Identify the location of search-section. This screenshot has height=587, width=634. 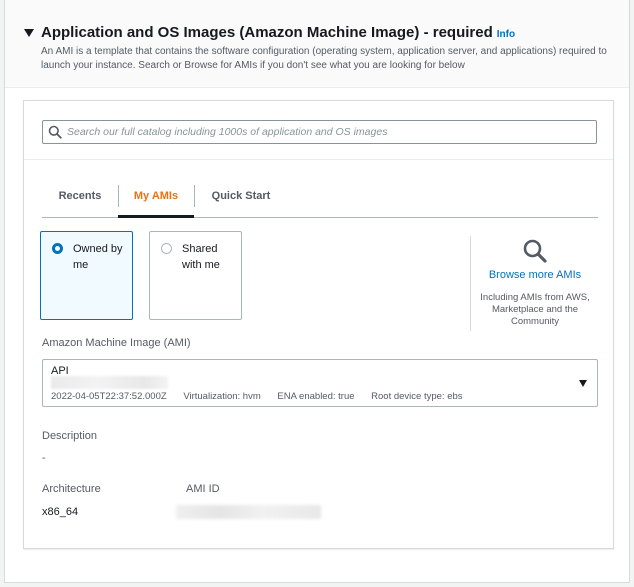
(318, 130).